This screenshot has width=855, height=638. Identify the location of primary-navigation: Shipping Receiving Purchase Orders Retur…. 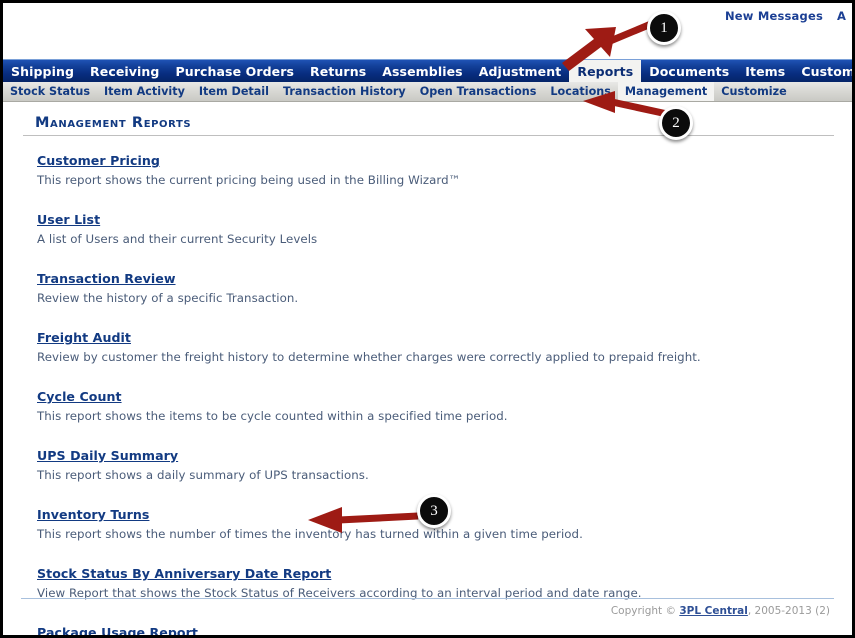
(427, 70).